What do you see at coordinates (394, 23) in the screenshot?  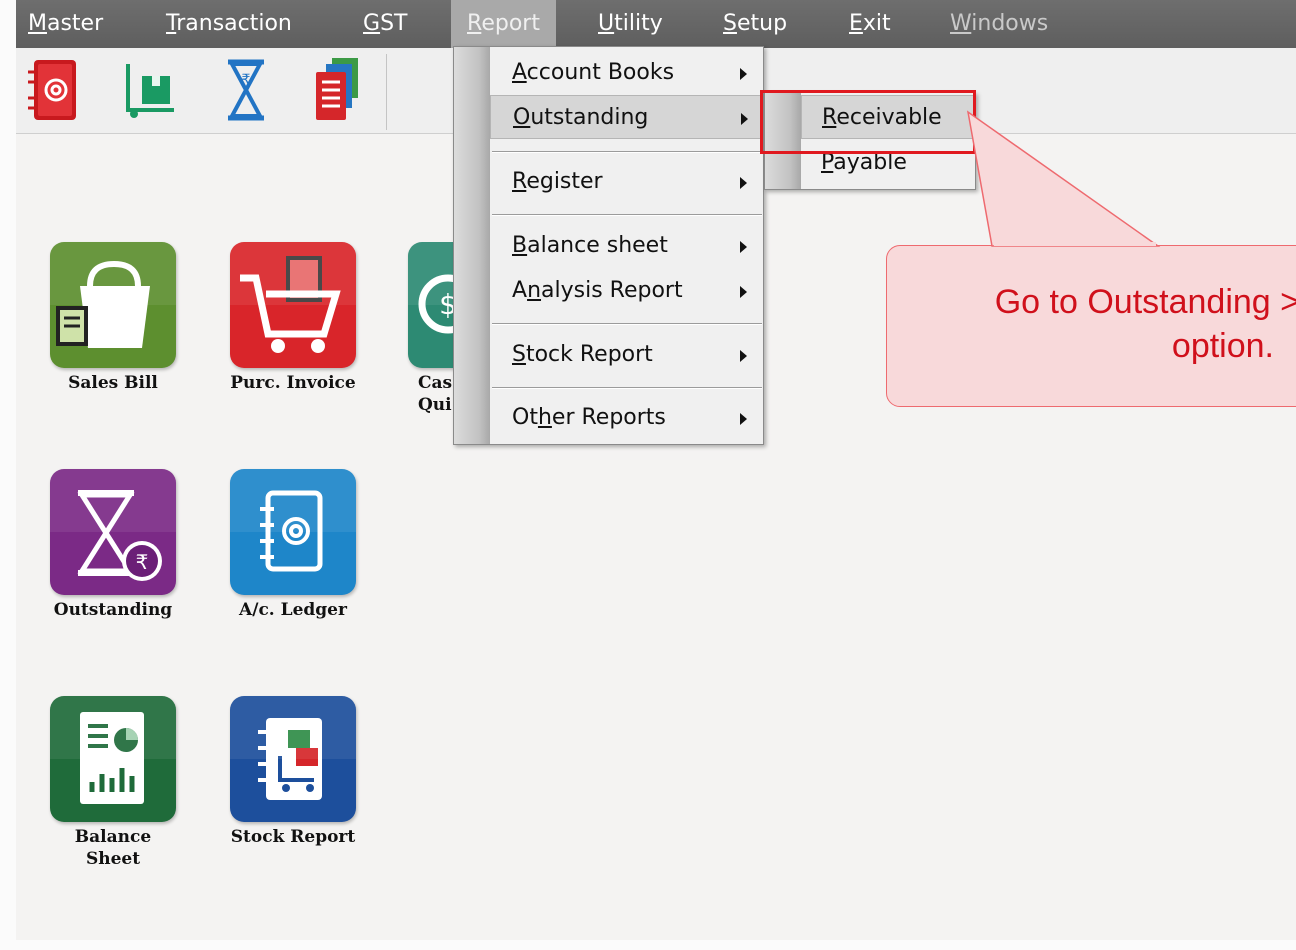 I see `menu-gst-label: ST` at bounding box center [394, 23].